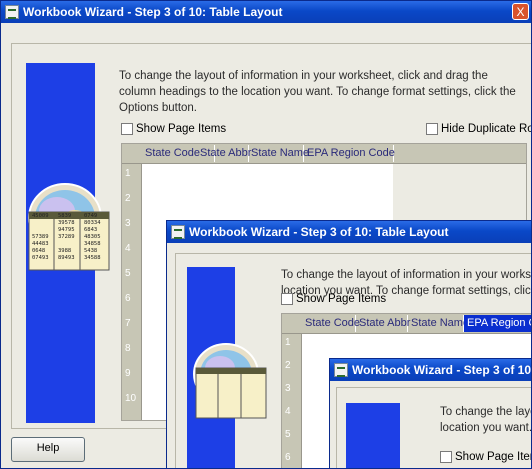 The image size is (532, 469). What do you see at coordinates (331, 323) in the screenshot?
I see `column-header-state-code: State Code` at bounding box center [331, 323].